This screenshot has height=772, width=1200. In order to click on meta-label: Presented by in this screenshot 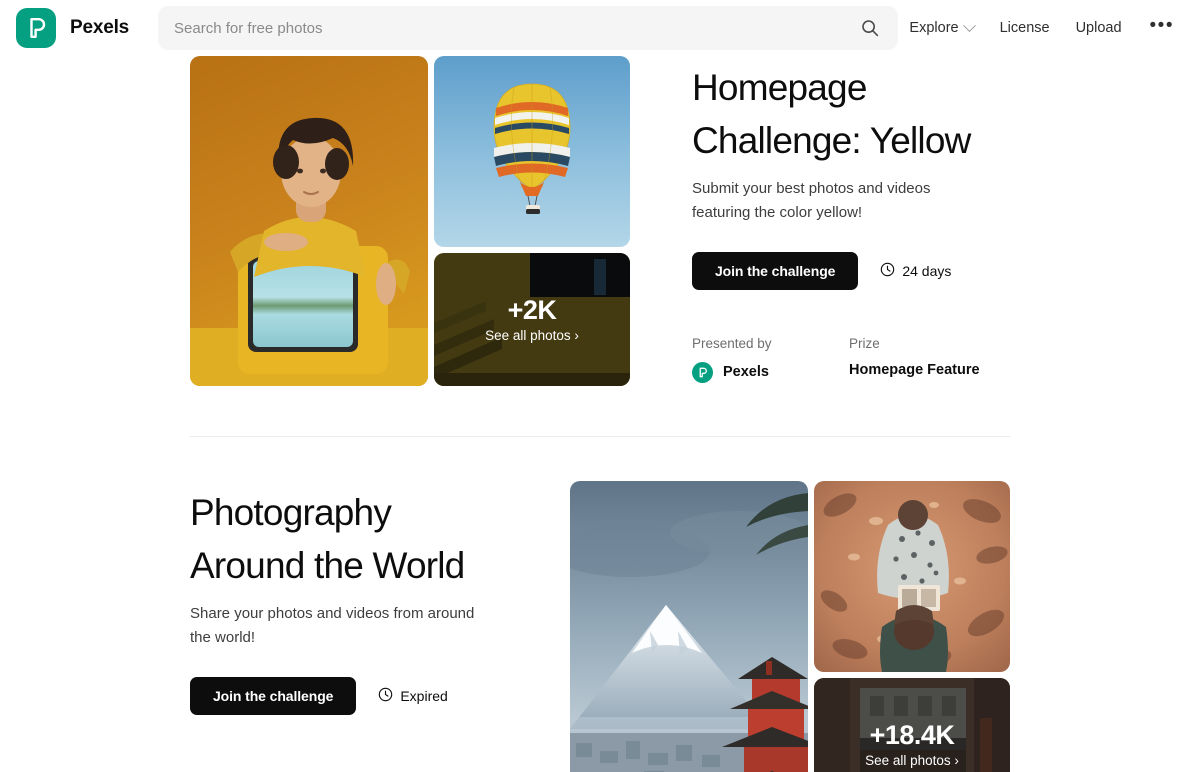, I will do `click(732, 343)`.